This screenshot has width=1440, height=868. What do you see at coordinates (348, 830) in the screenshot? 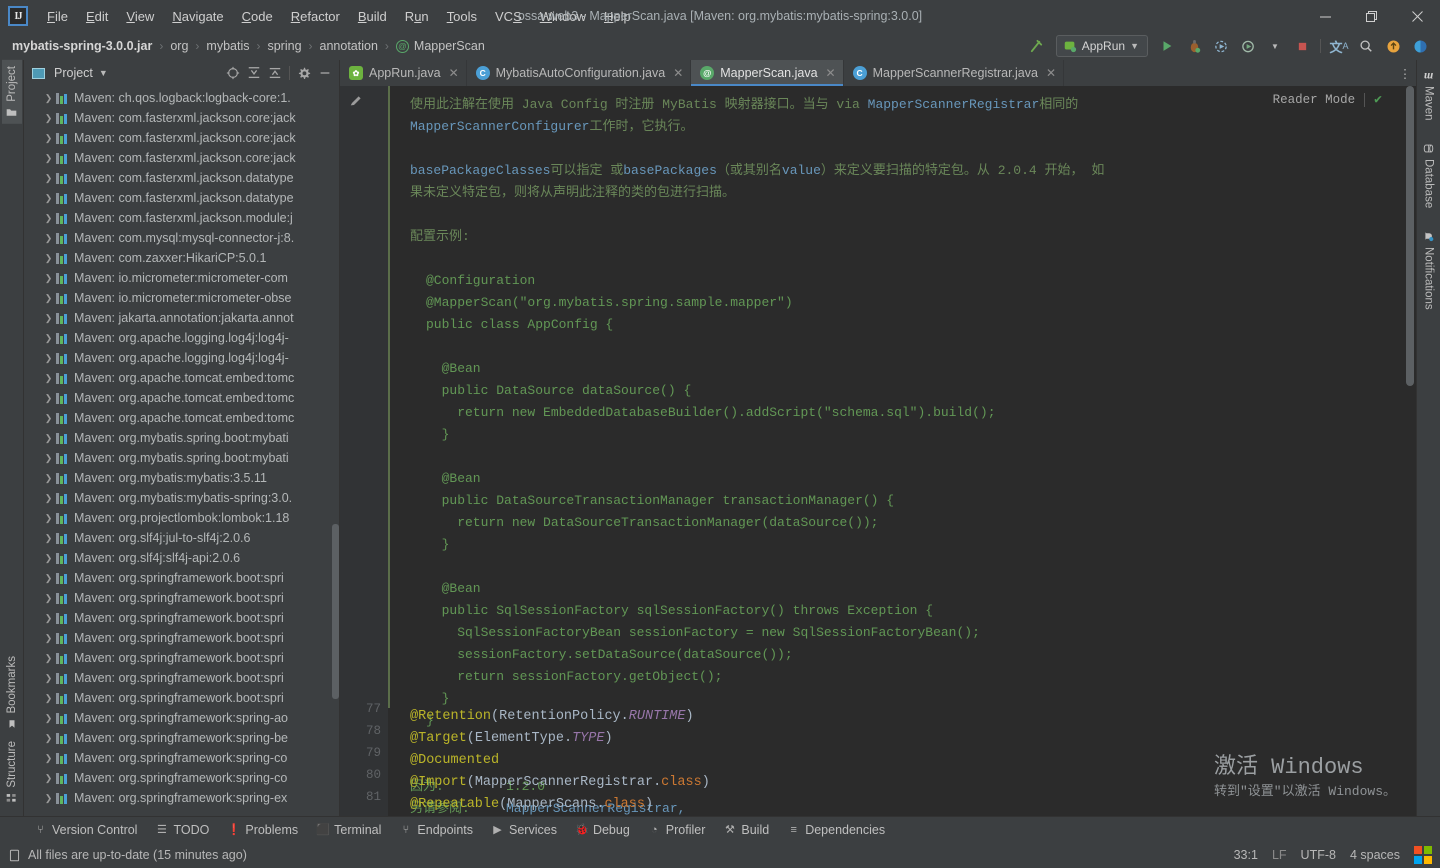
I see `toolwindow-terminal: ⬛ Terminal` at bounding box center [348, 830].